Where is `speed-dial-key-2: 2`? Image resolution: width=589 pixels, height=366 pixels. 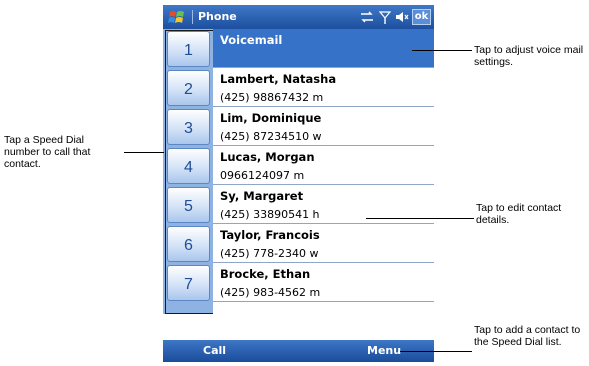
speed-dial-key-2: 2 is located at coordinates (188, 88).